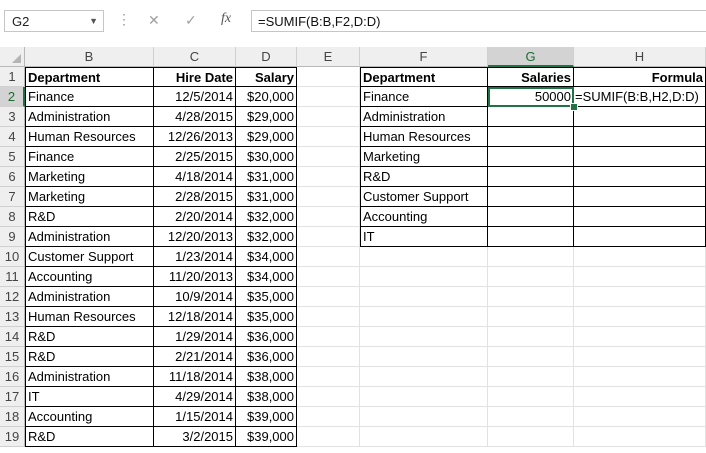 This screenshot has height=453, width=706. I want to click on row-header-8: 8, so click(12, 217).